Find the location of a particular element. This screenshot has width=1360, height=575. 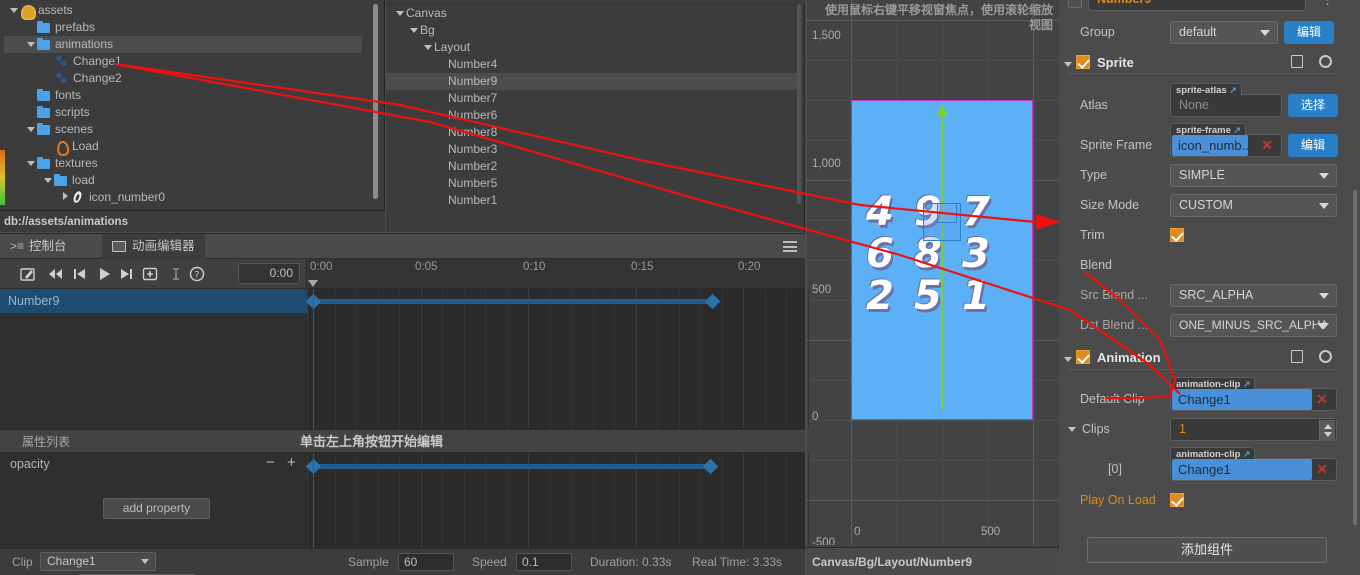

atlas-select-button: 选择 is located at coordinates (1313, 105).